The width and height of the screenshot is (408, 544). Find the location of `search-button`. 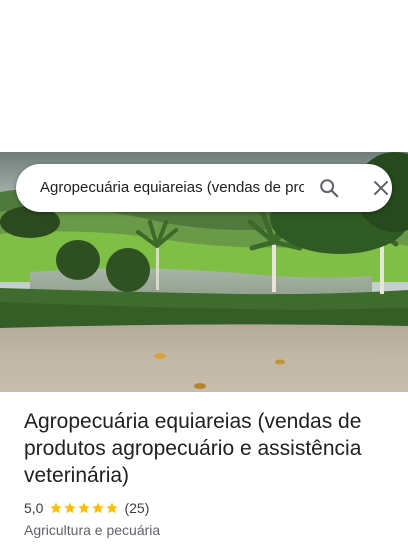

search-button is located at coordinates (329, 188).